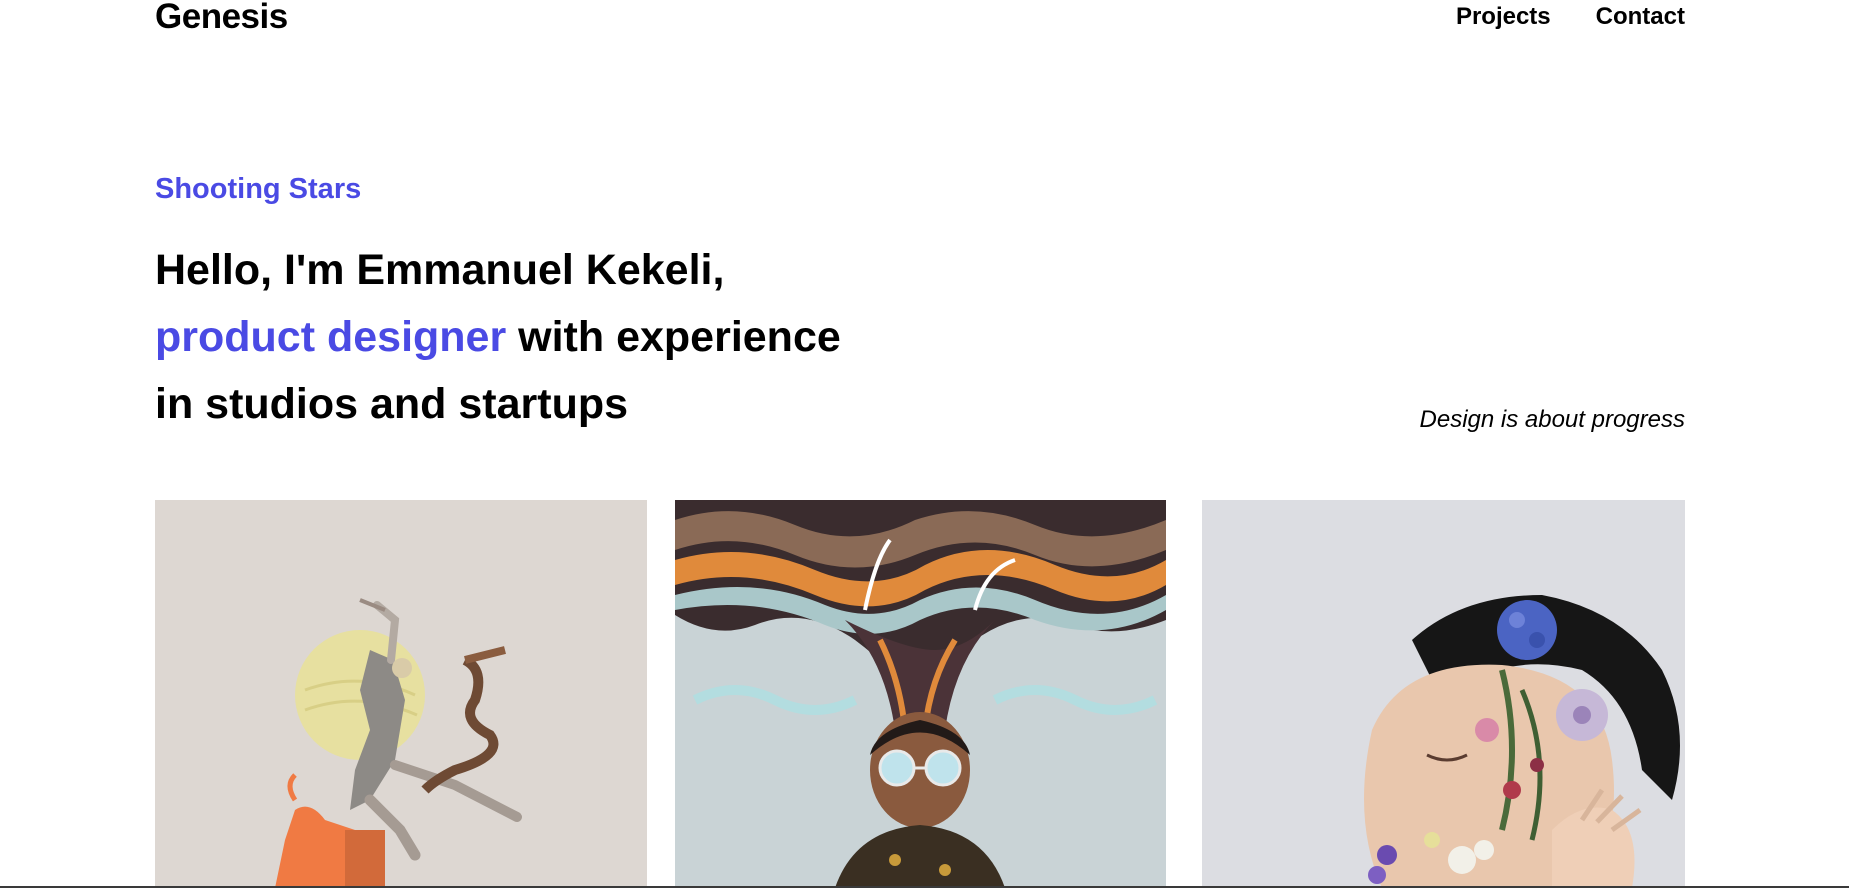  Describe the element at coordinates (221, 18) in the screenshot. I see `logo-link: Genesis` at that location.